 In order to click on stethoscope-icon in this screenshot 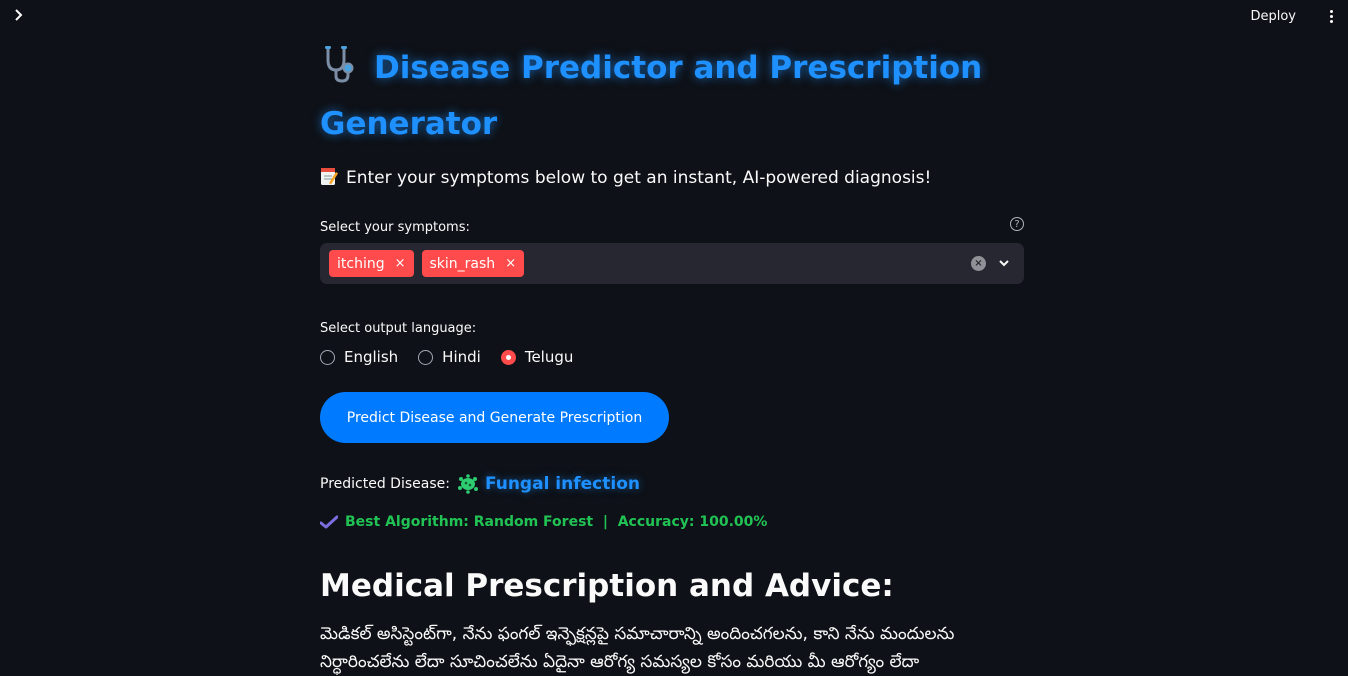, I will do `click(339, 64)`.